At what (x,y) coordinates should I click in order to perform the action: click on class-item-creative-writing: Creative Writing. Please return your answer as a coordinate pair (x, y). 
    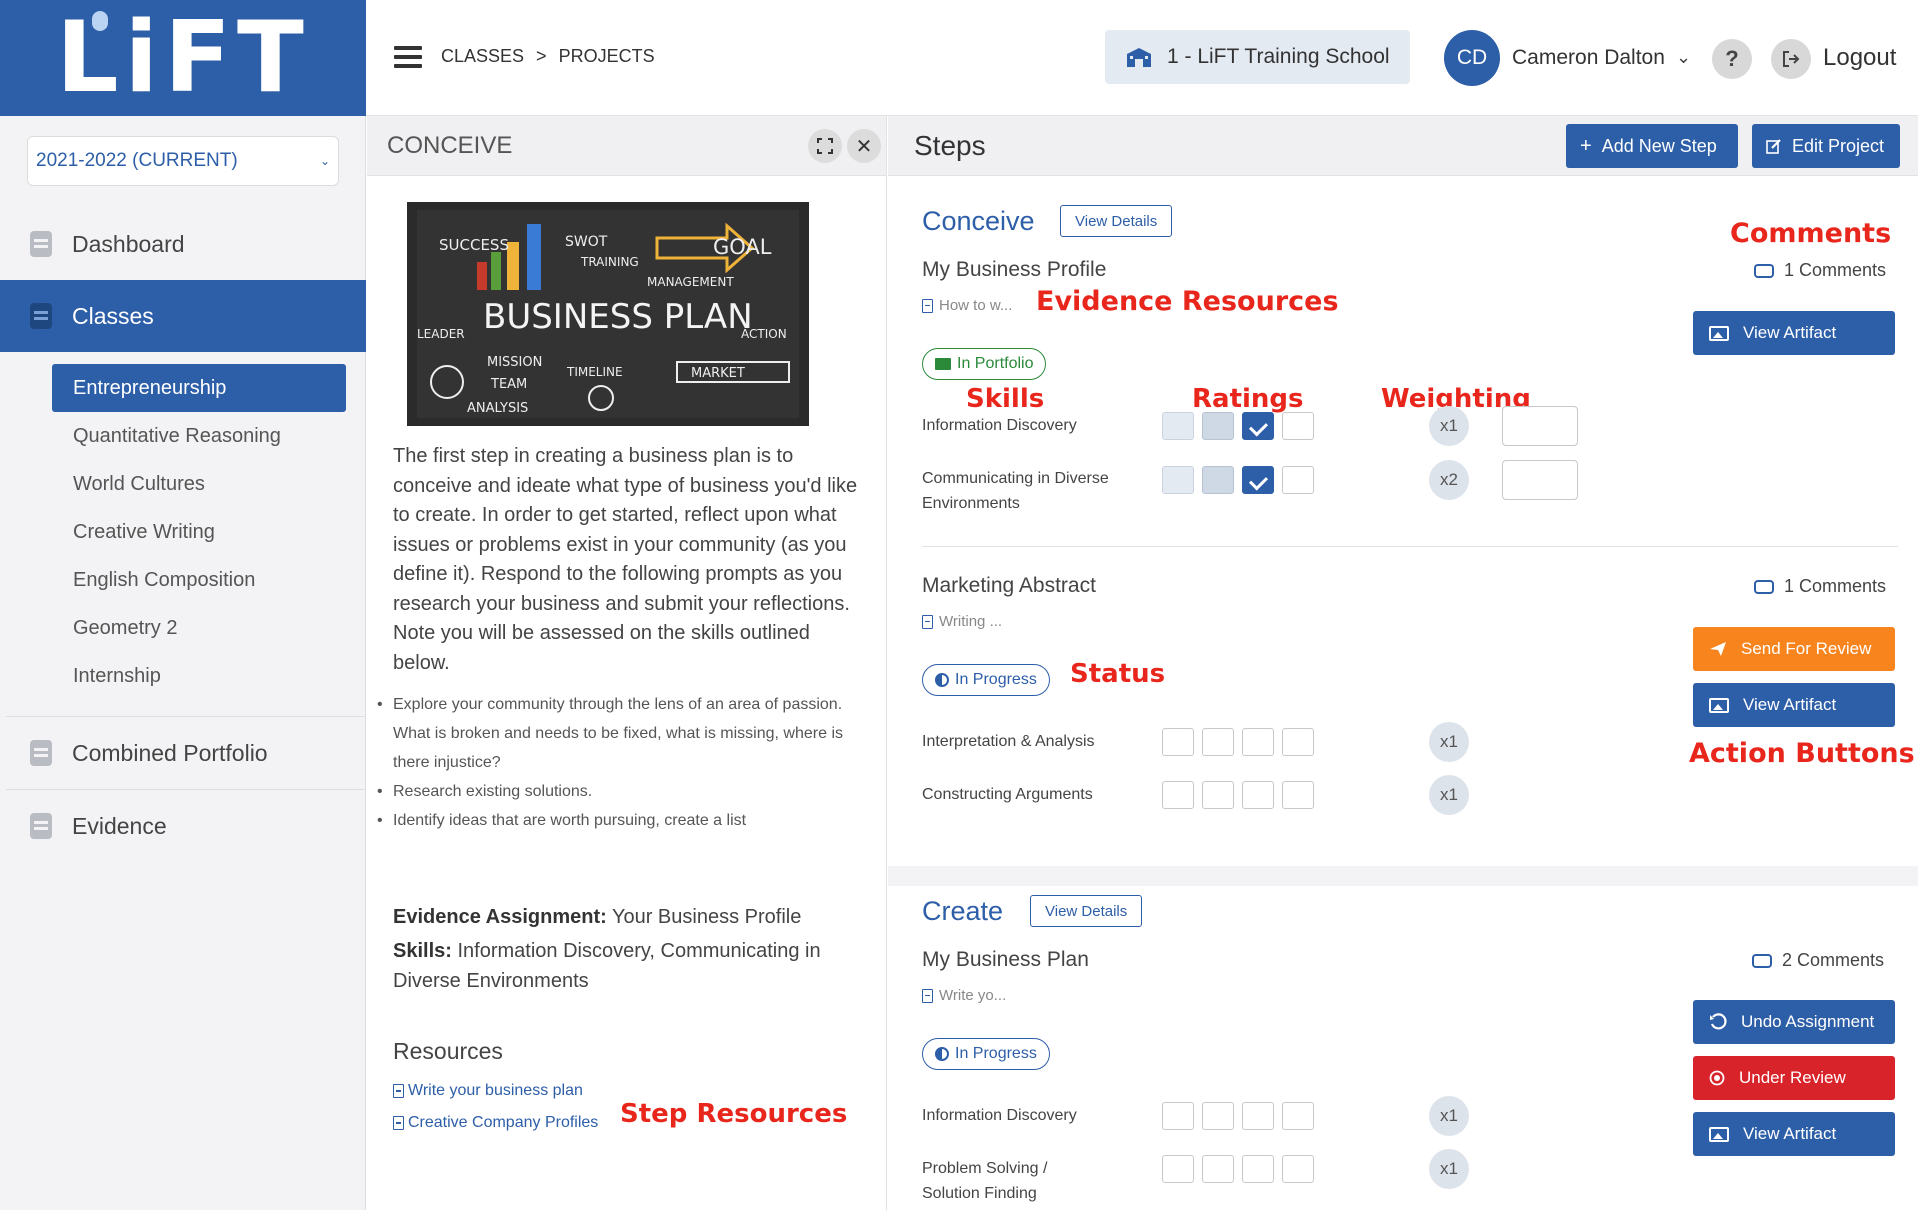
    Looking at the image, I should click on (199, 532).